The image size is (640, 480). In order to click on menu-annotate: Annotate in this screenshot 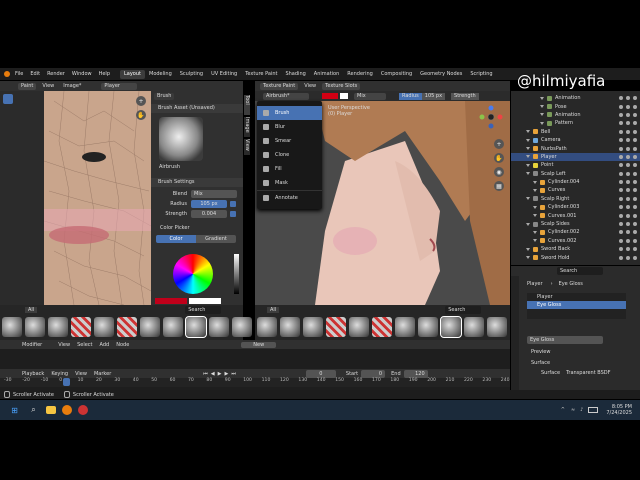, I will do `click(289, 197)`.